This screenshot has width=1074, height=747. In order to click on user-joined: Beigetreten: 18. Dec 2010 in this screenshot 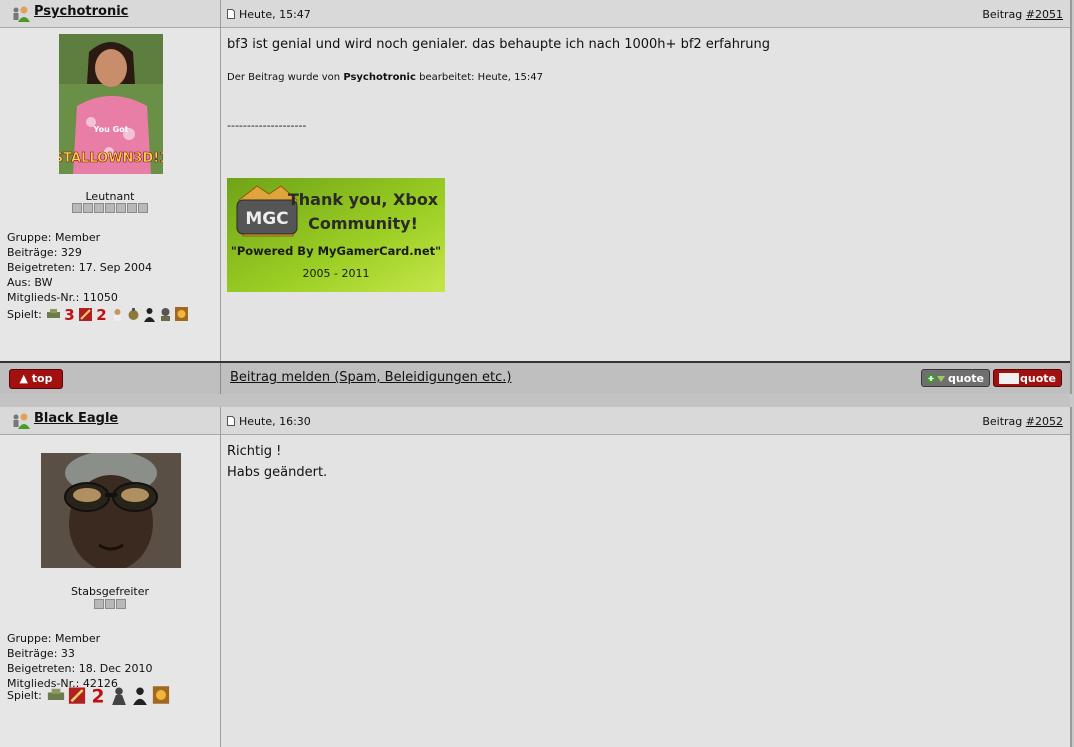, I will do `click(80, 668)`.